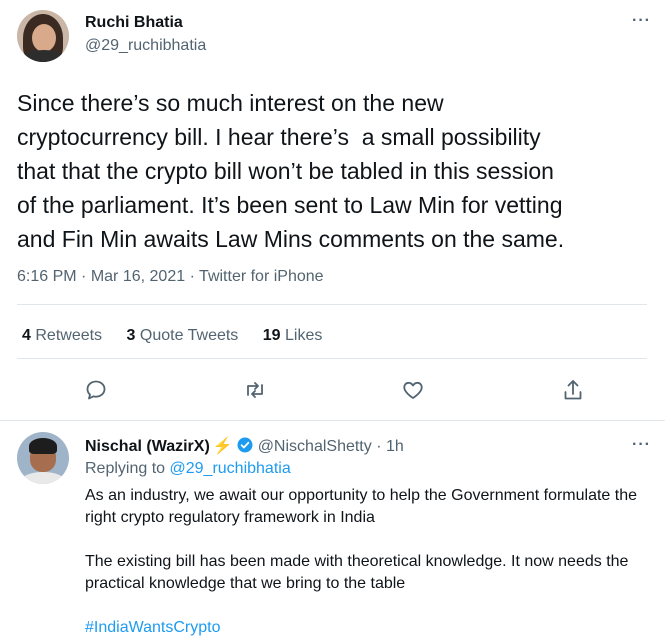 The width and height of the screenshot is (665, 640). Describe the element at coordinates (222, 446) in the screenshot. I see `lightning-icon: ⚡` at that location.